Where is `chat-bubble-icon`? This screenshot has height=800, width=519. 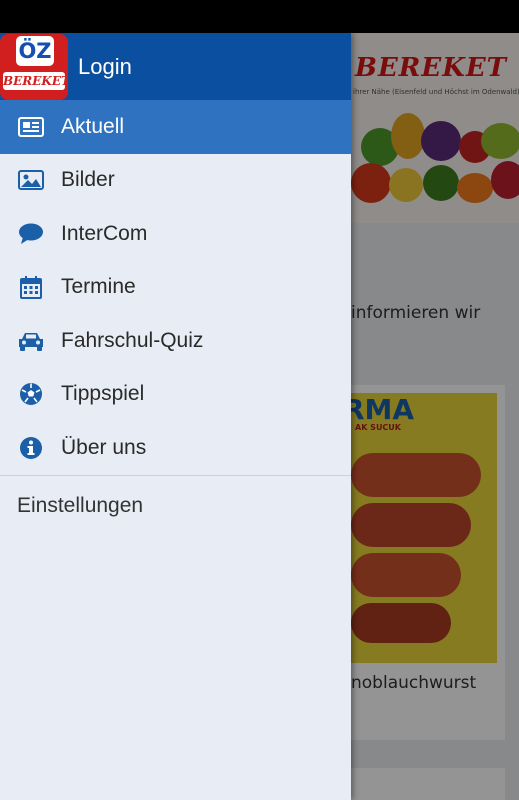
chat-bubble-icon is located at coordinates (31, 234).